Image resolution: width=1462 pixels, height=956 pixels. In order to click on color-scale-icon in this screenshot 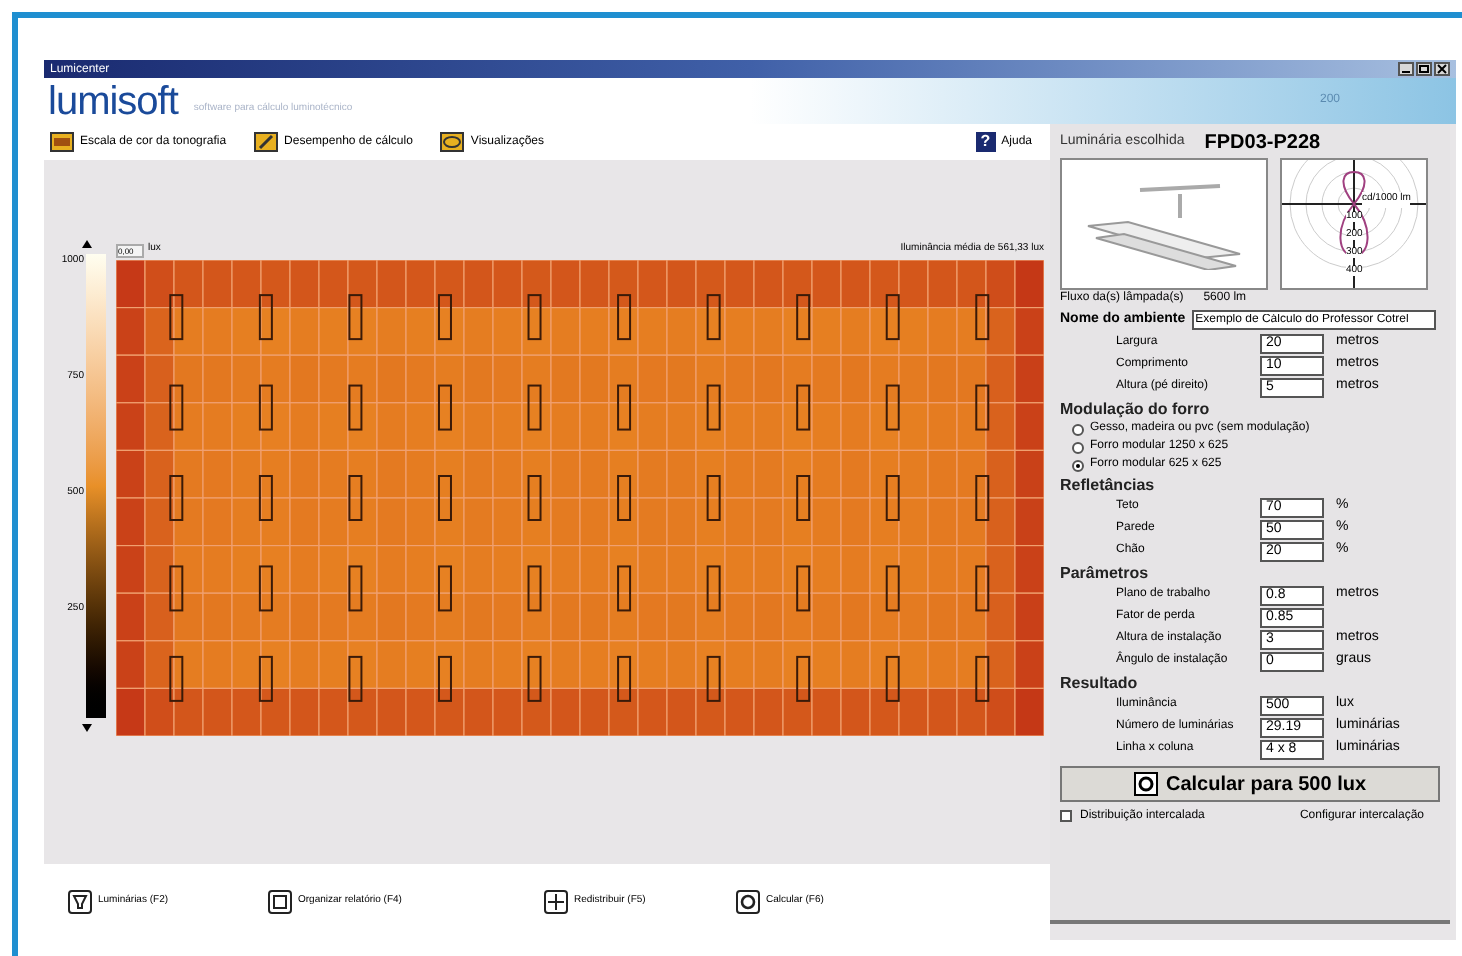, I will do `click(62, 142)`.